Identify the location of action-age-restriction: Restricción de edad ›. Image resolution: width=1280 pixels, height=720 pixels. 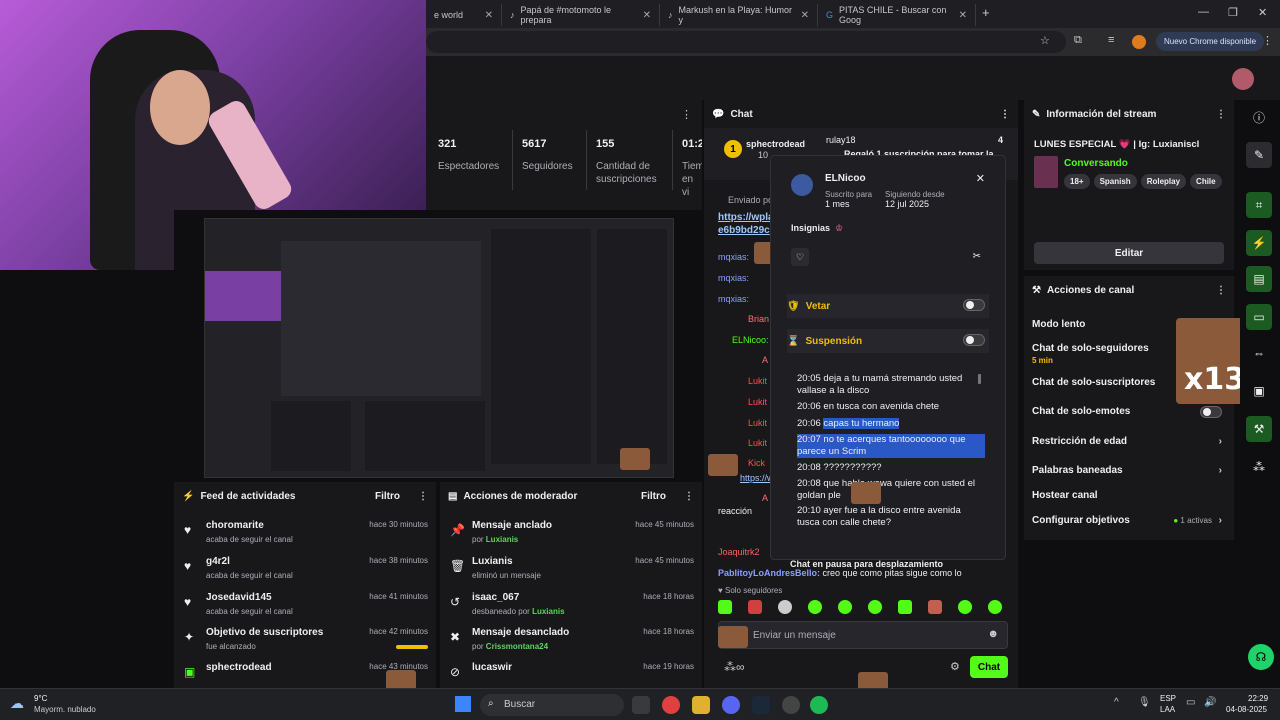
(1129, 441).